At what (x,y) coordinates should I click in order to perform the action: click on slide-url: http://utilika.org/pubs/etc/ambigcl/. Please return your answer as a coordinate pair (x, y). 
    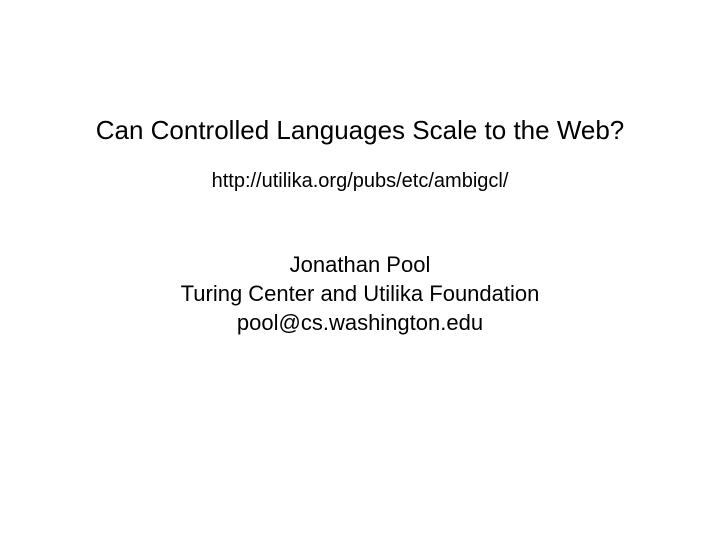
    Looking at the image, I should click on (360, 181).